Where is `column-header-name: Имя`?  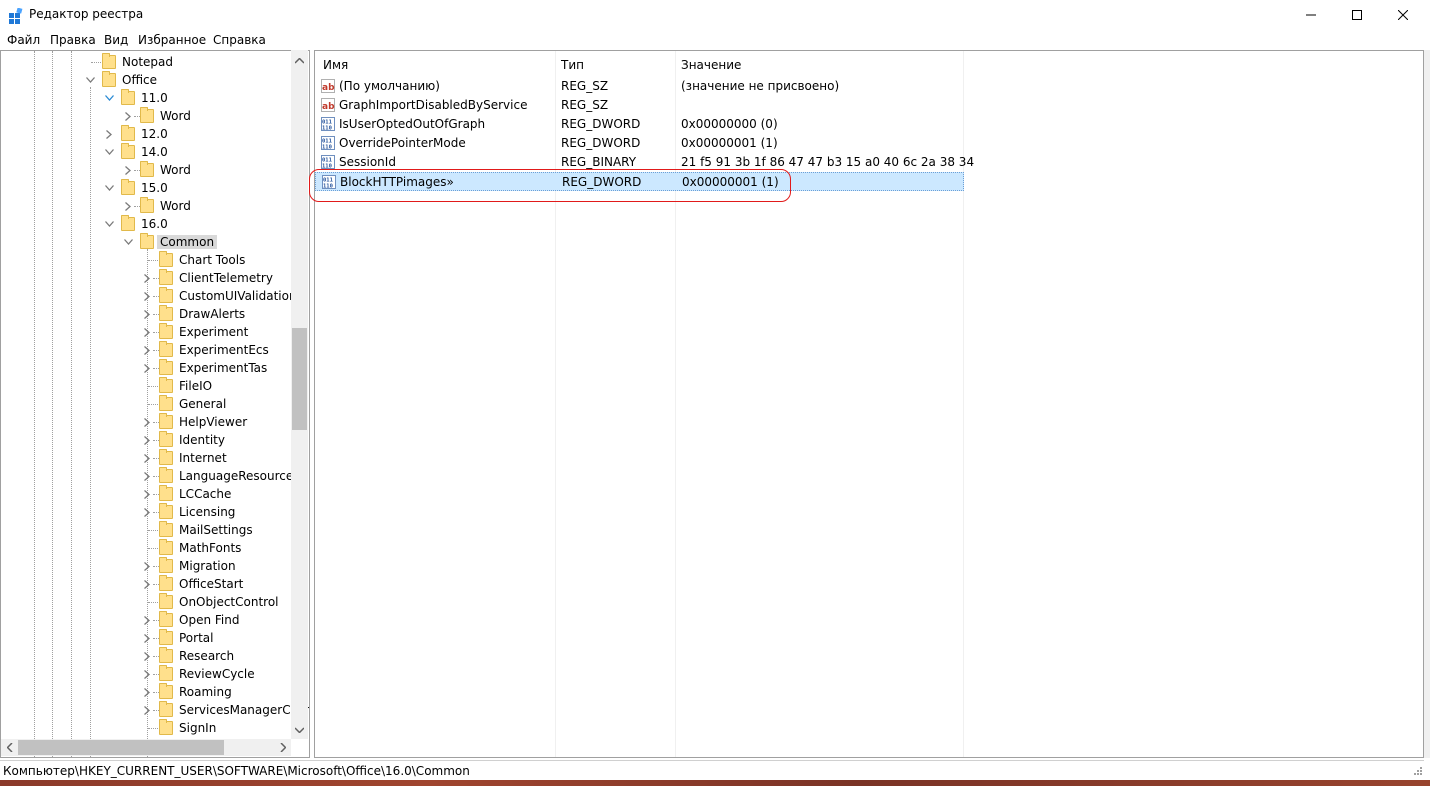 column-header-name: Имя is located at coordinates (335, 65).